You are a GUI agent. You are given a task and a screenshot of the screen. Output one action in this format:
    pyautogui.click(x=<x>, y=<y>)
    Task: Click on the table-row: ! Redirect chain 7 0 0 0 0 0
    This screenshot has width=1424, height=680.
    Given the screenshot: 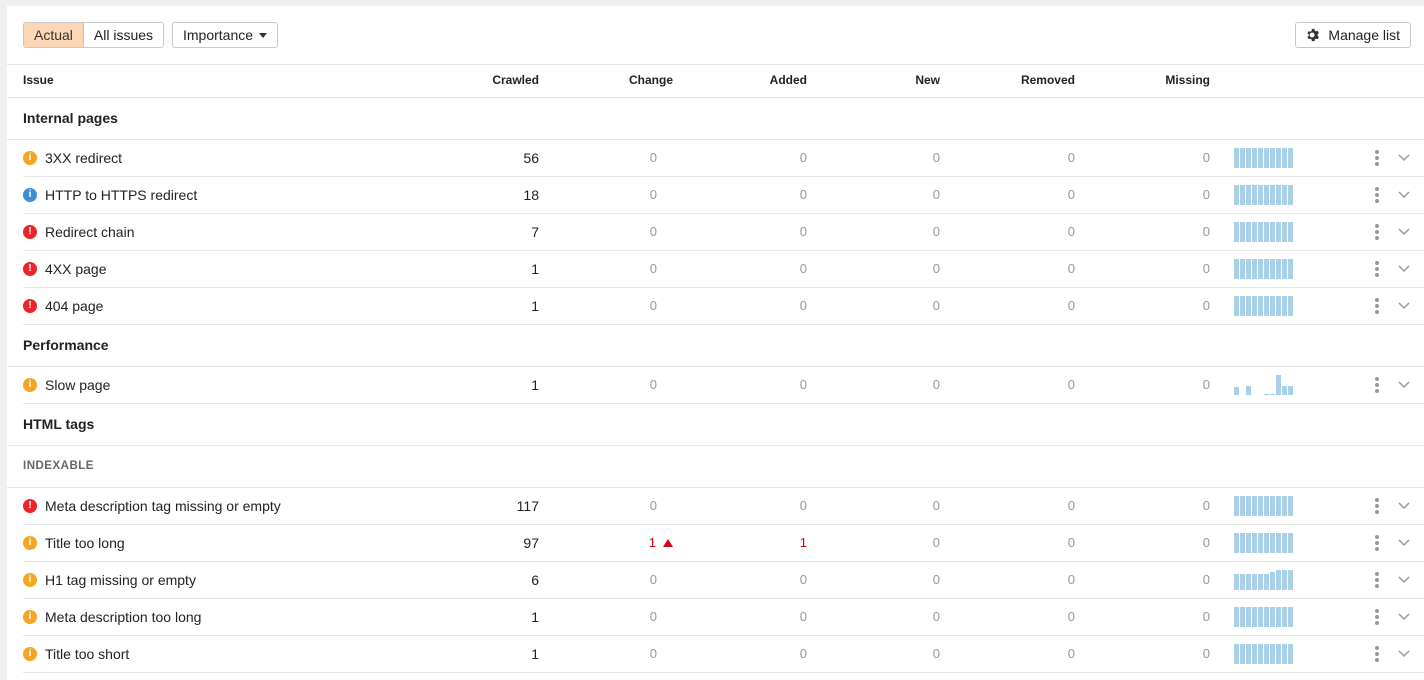 What is the action you would take?
    pyautogui.click(x=723, y=232)
    